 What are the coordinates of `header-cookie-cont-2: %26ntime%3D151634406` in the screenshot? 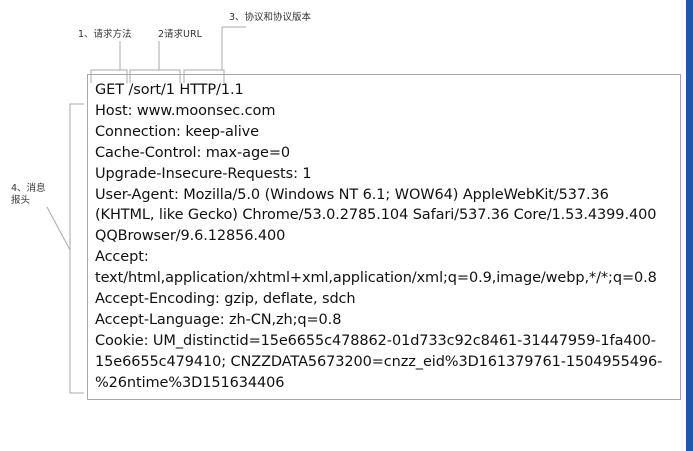 It's located at (190, 382).